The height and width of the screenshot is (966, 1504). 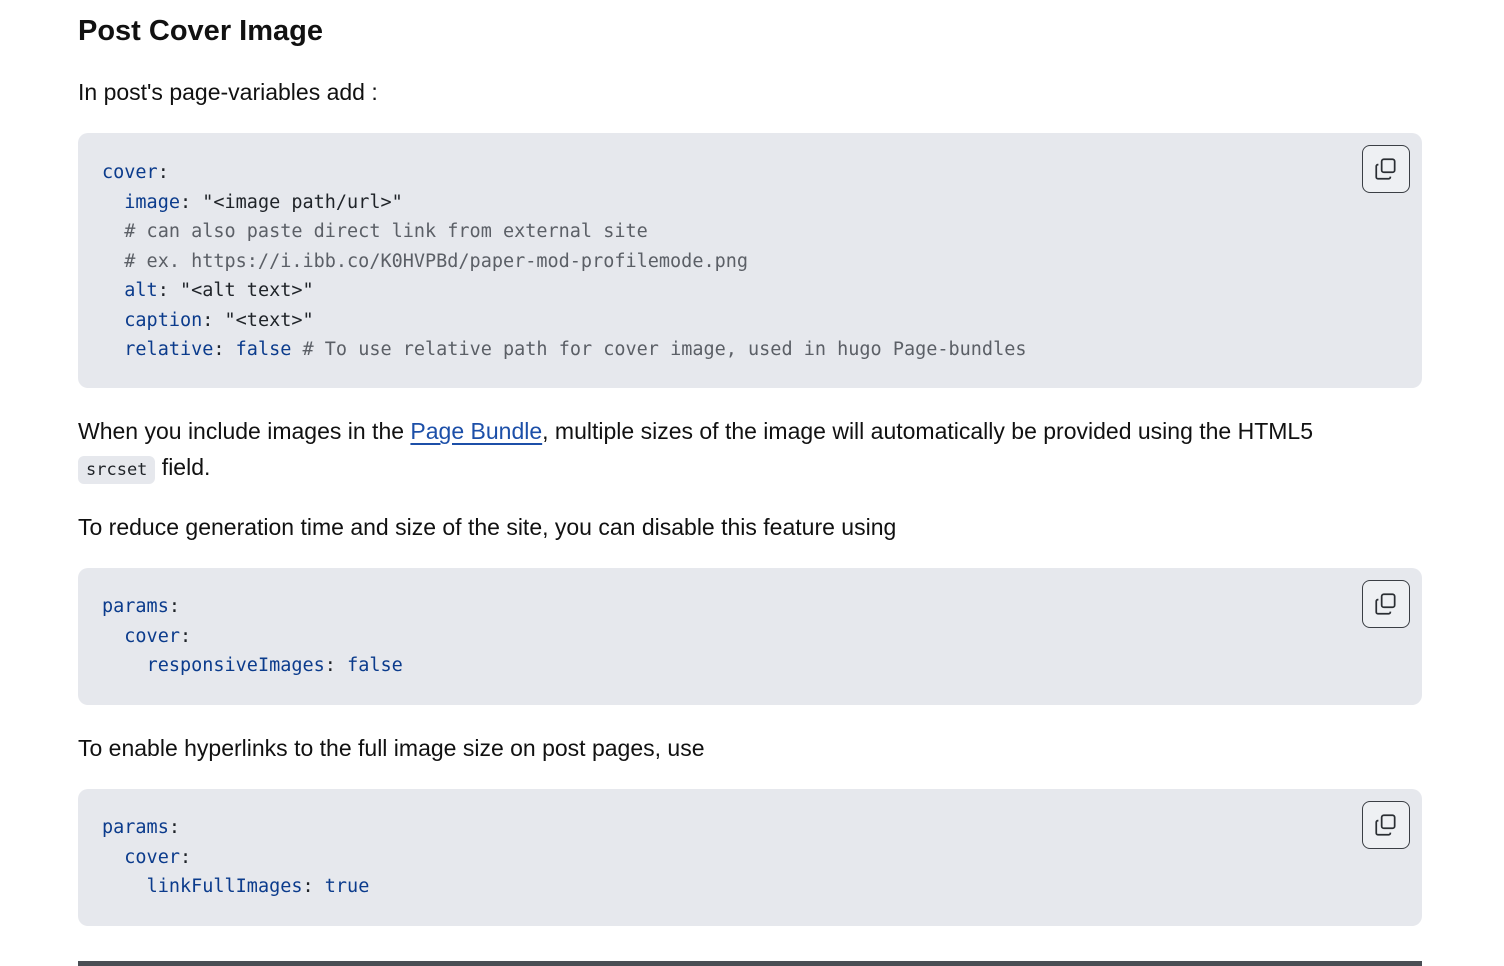 I want to click on code-token: : "<alt text>", so click(x=235, y=290).